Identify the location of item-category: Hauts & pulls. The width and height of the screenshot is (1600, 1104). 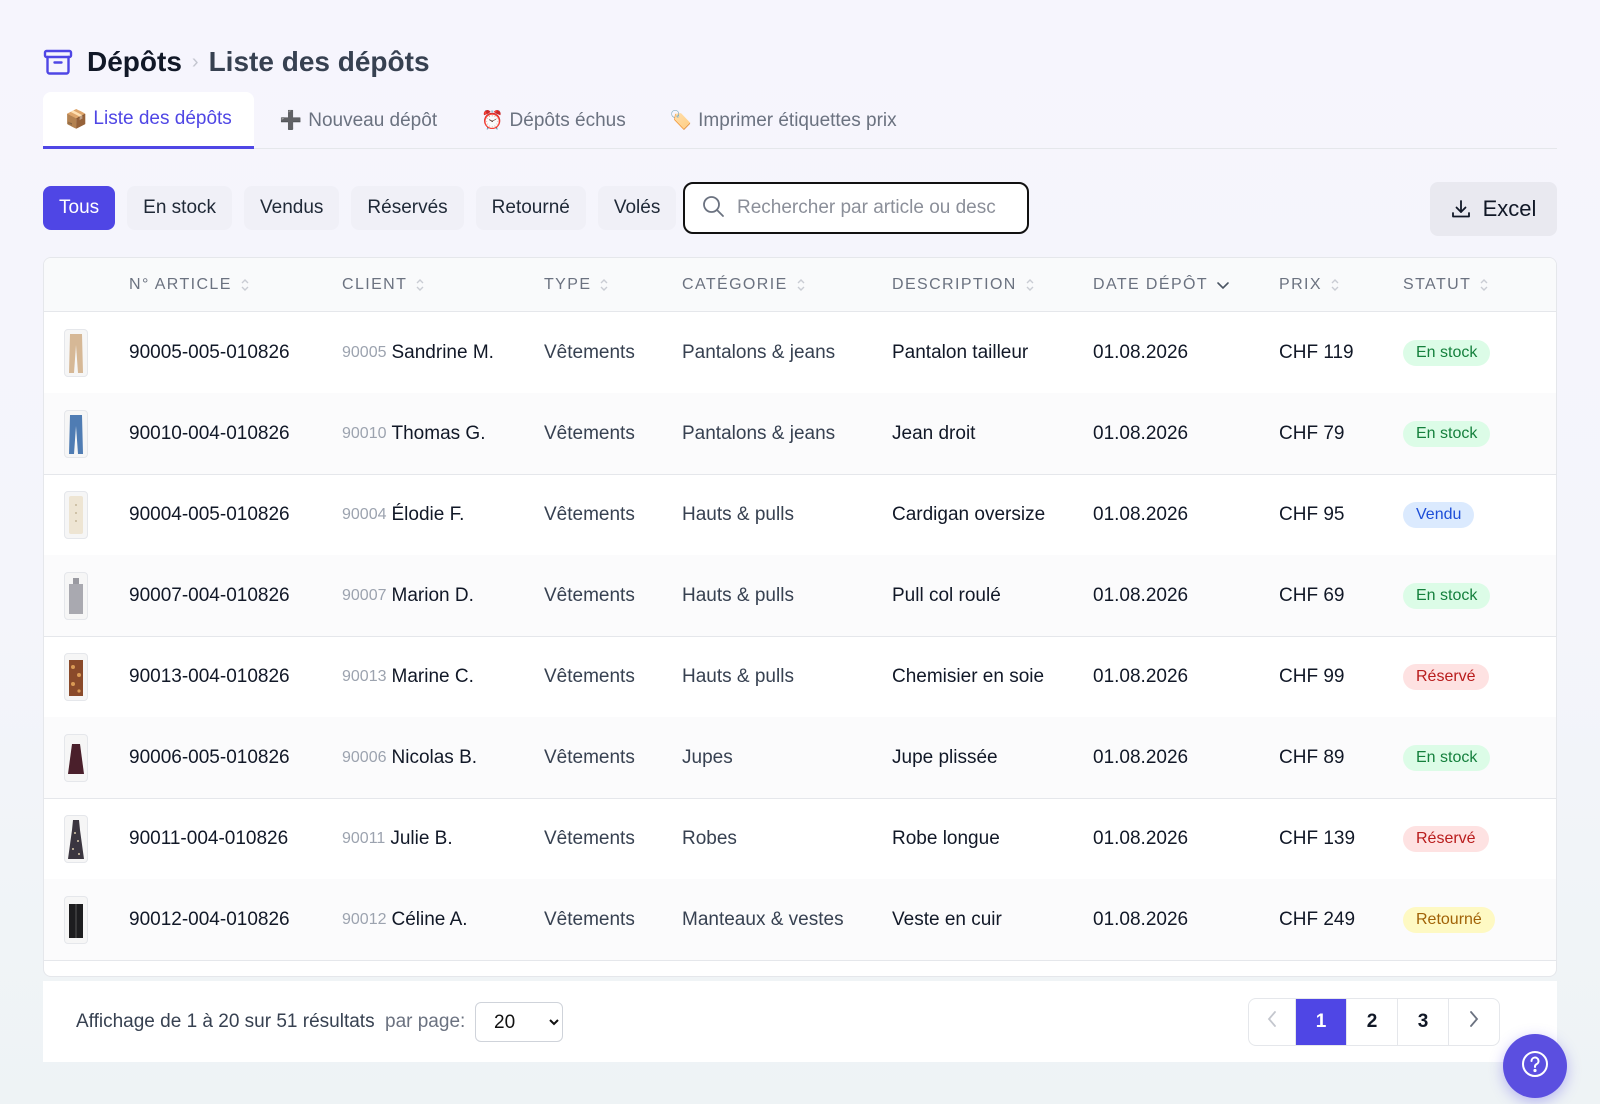
(738, 676).